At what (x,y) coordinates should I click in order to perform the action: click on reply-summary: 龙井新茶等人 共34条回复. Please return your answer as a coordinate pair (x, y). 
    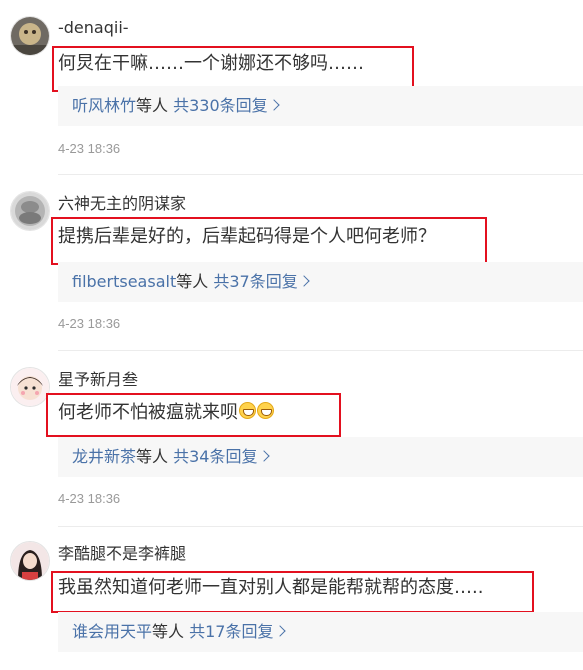
    Looking at the image, I should click on (320, 457).